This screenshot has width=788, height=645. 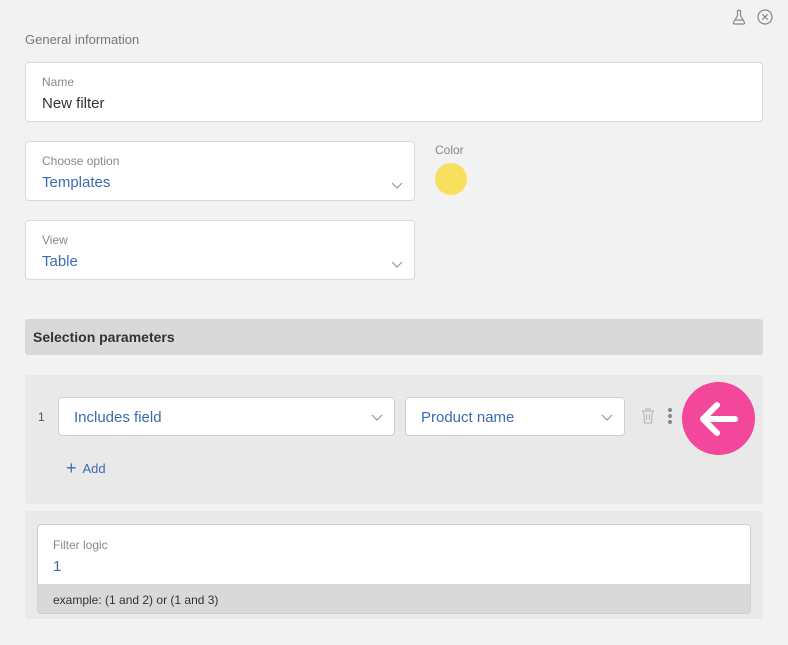 I want to click on filter-logic-label: Filter logic, so click(x=80, y=545).